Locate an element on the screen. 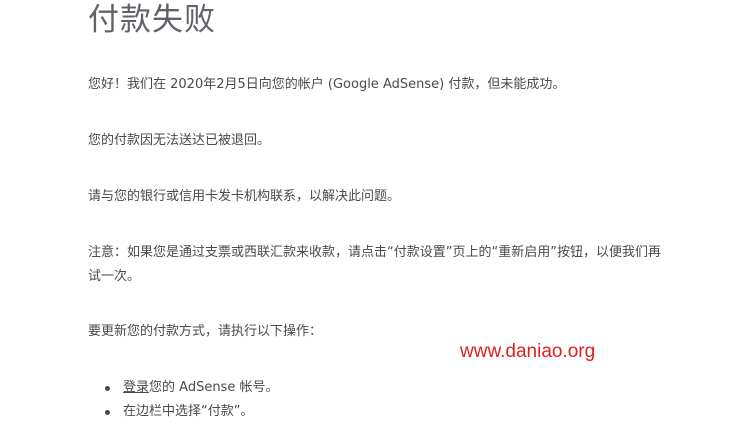 The image size is (735, 439). step2-text: 在边栏中选择“付款”。 is located at coordinates (188, 411).